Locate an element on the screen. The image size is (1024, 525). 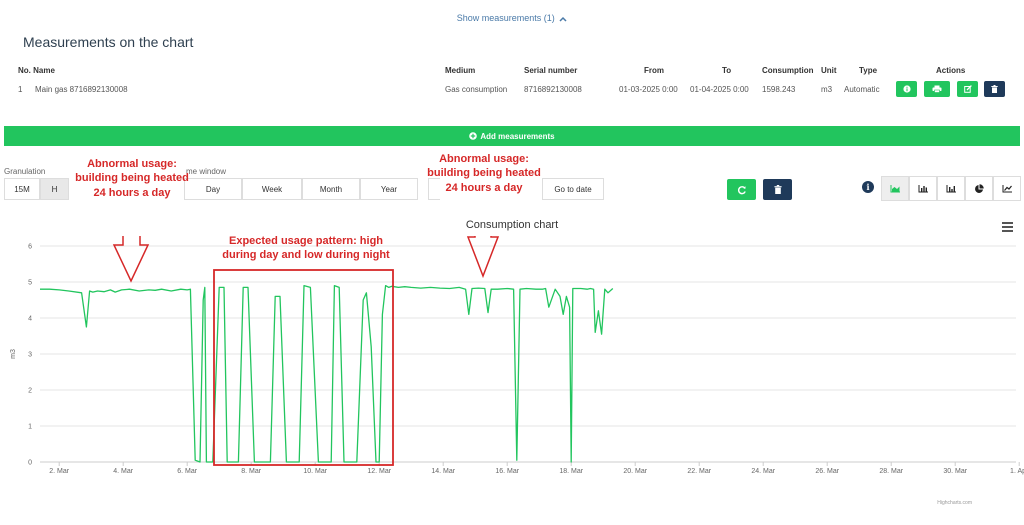
refresh-icon is located at coordinates (741, 189).